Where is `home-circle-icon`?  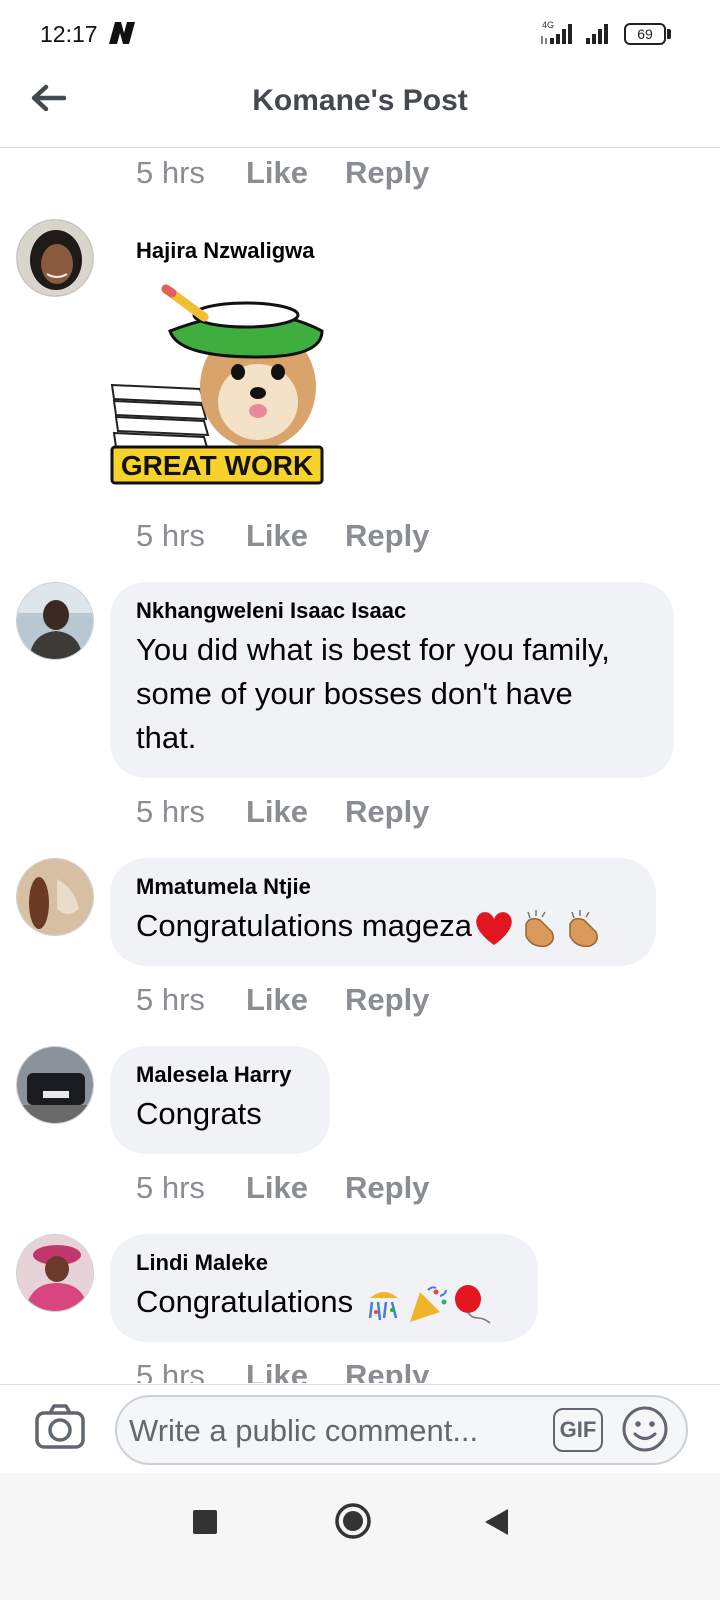
home-circle-icon is located at coordinates (353, 1521).